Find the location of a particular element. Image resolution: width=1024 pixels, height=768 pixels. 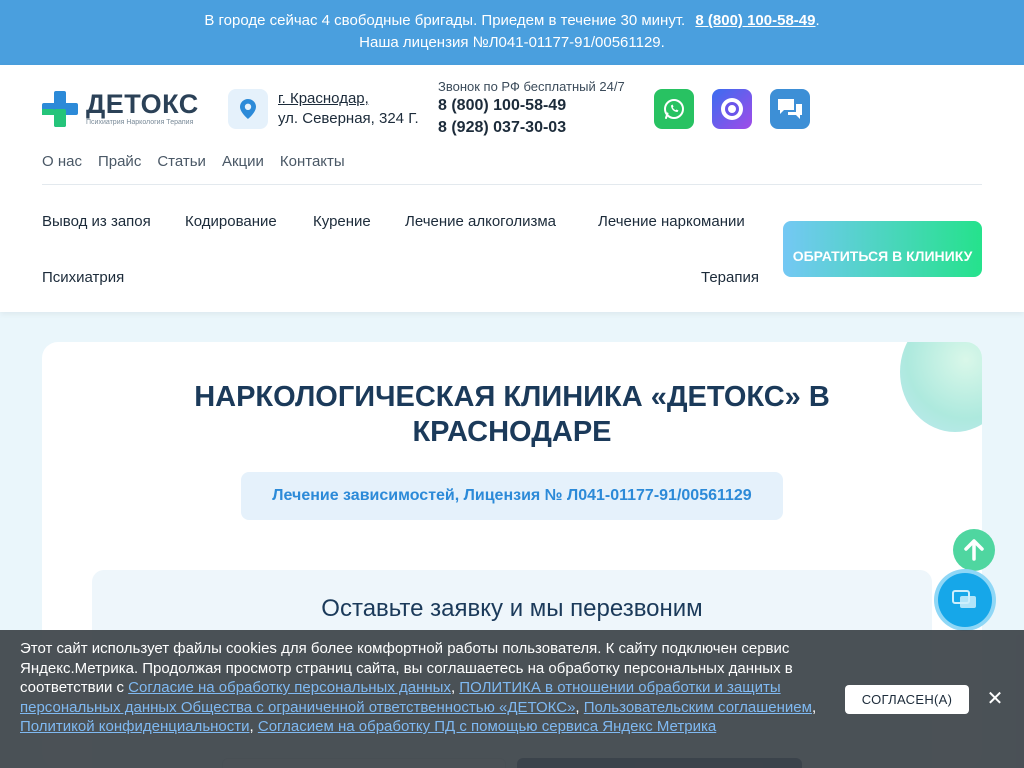

whatsapp-icon is located at coordinates (674, 109).